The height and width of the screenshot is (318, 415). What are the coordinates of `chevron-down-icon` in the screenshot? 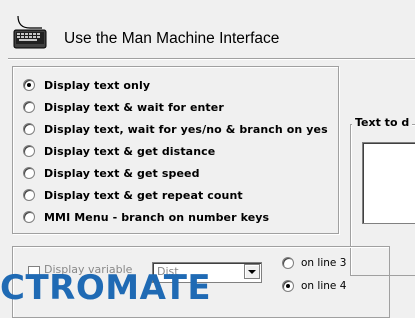 It's located at (252, 271).